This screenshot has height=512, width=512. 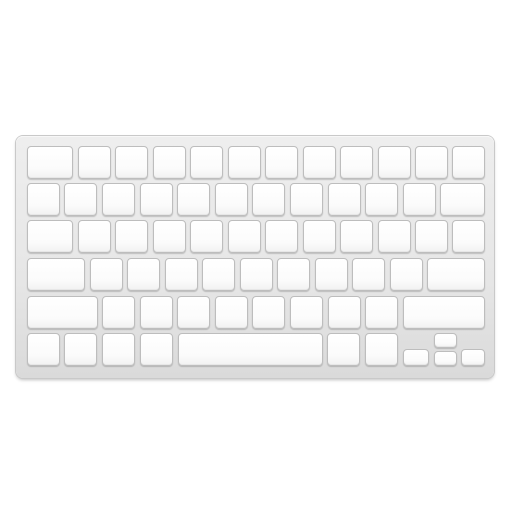 What do you see at coordinates (473, 357) in the screenshot?
I see `arrow-right-key` at bounding box center [473, 357].